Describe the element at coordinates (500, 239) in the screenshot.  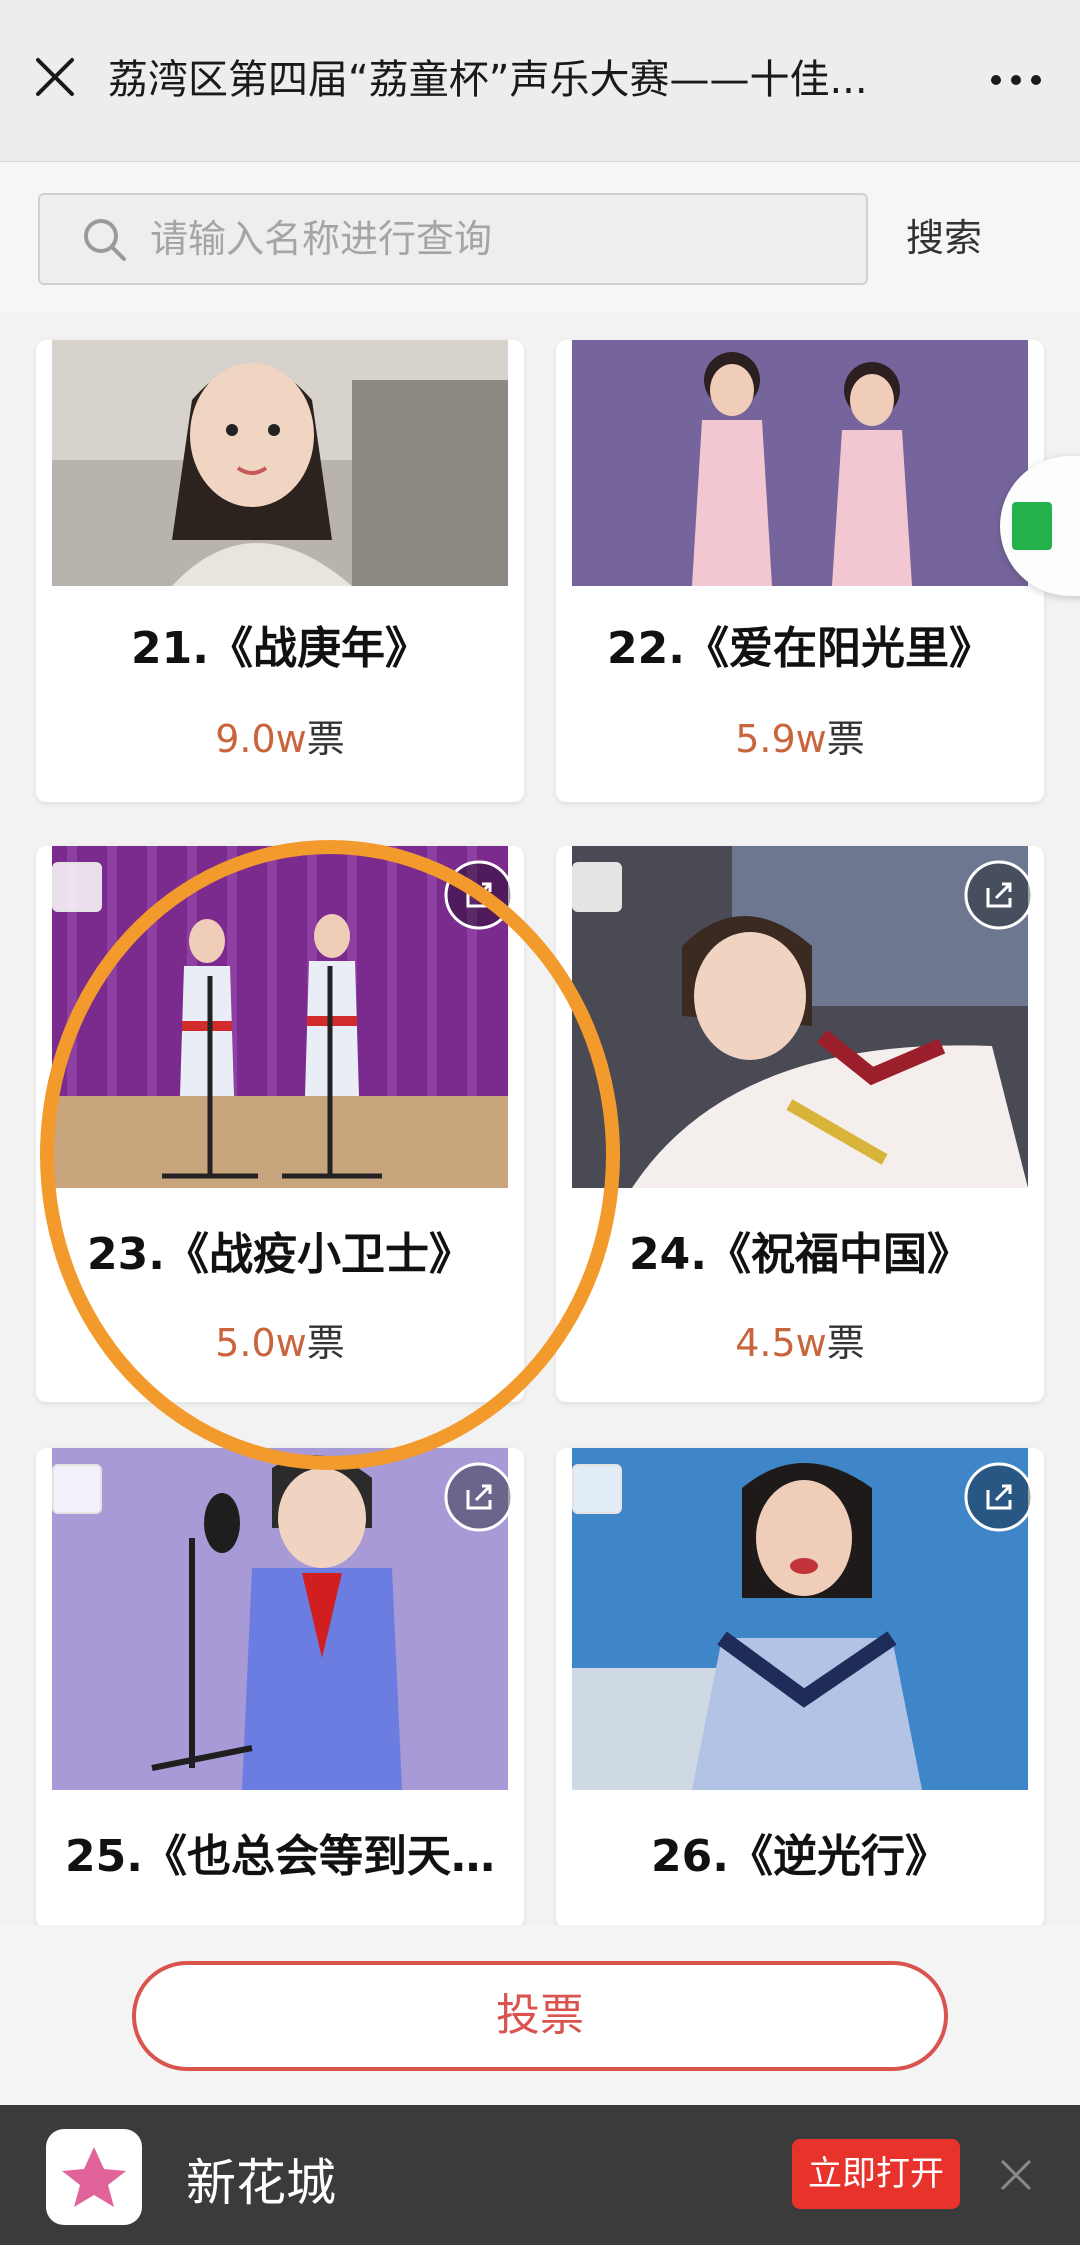
I see `search-input` at that location.